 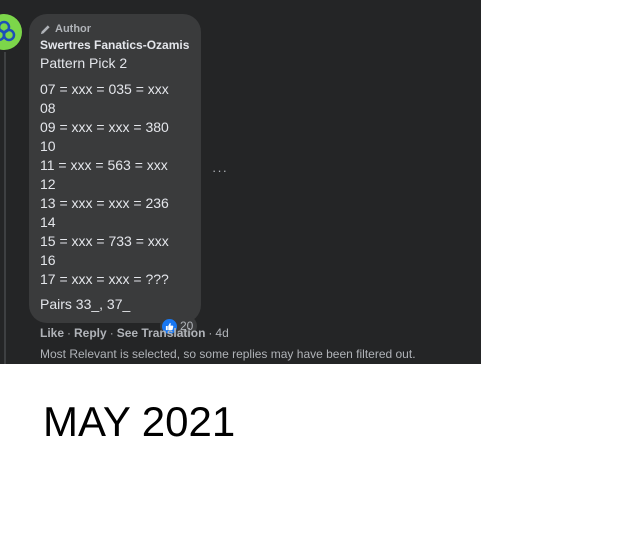 I want to click on author-badge-label: Author, so click(x=73, y=29).